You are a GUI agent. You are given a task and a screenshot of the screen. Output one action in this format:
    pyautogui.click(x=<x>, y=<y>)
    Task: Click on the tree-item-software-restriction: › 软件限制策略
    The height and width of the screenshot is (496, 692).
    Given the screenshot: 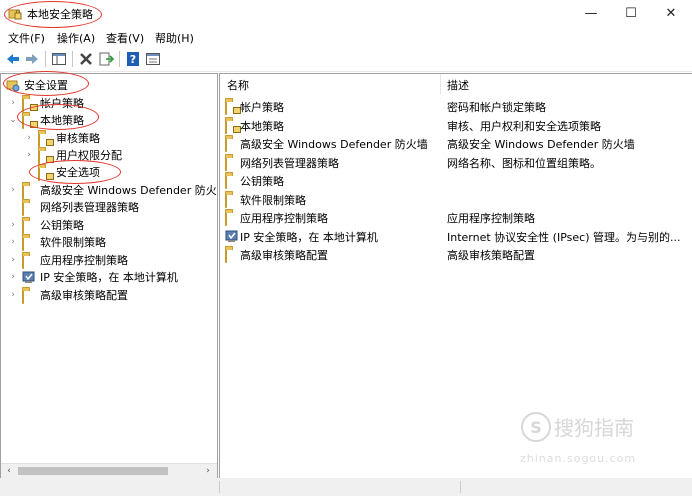 What is the action you would take?
    pyautogui.click(x=57, y=242)
    